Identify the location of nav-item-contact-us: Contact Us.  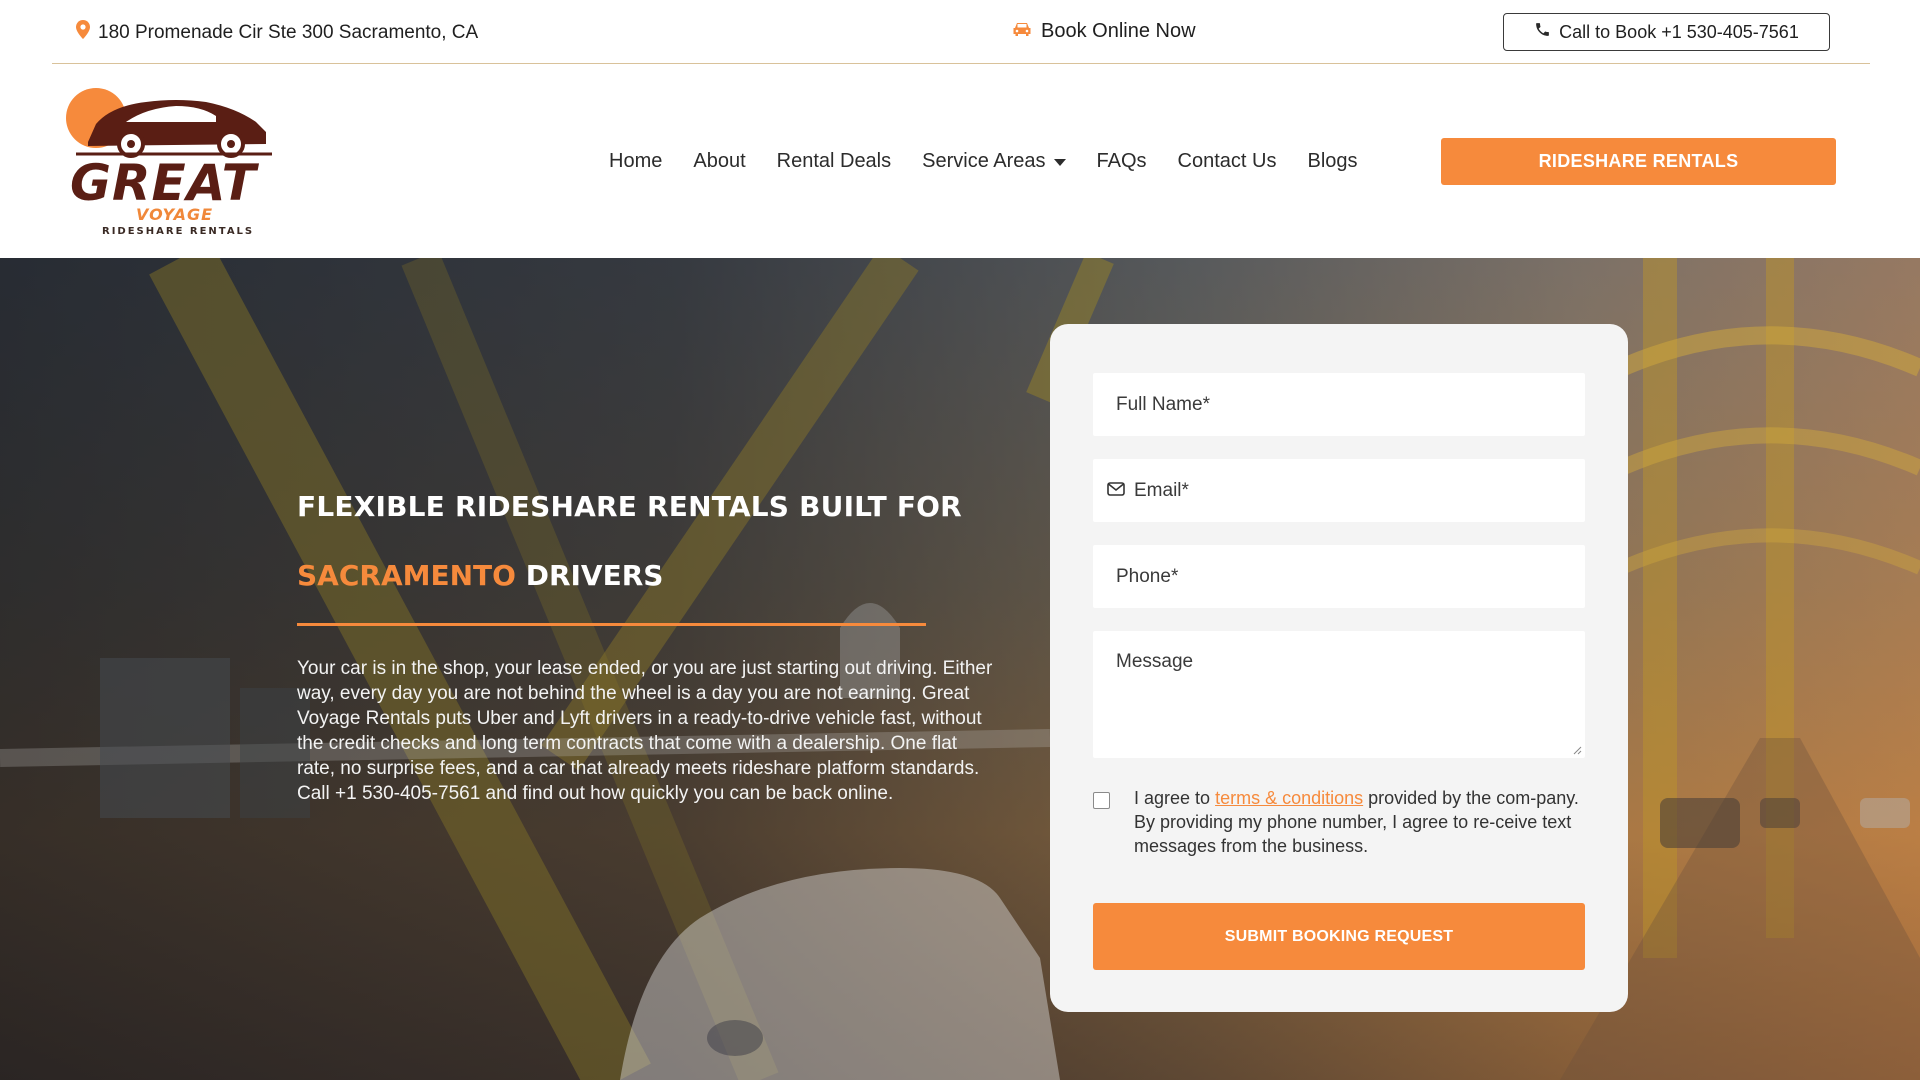
(1227, 161).